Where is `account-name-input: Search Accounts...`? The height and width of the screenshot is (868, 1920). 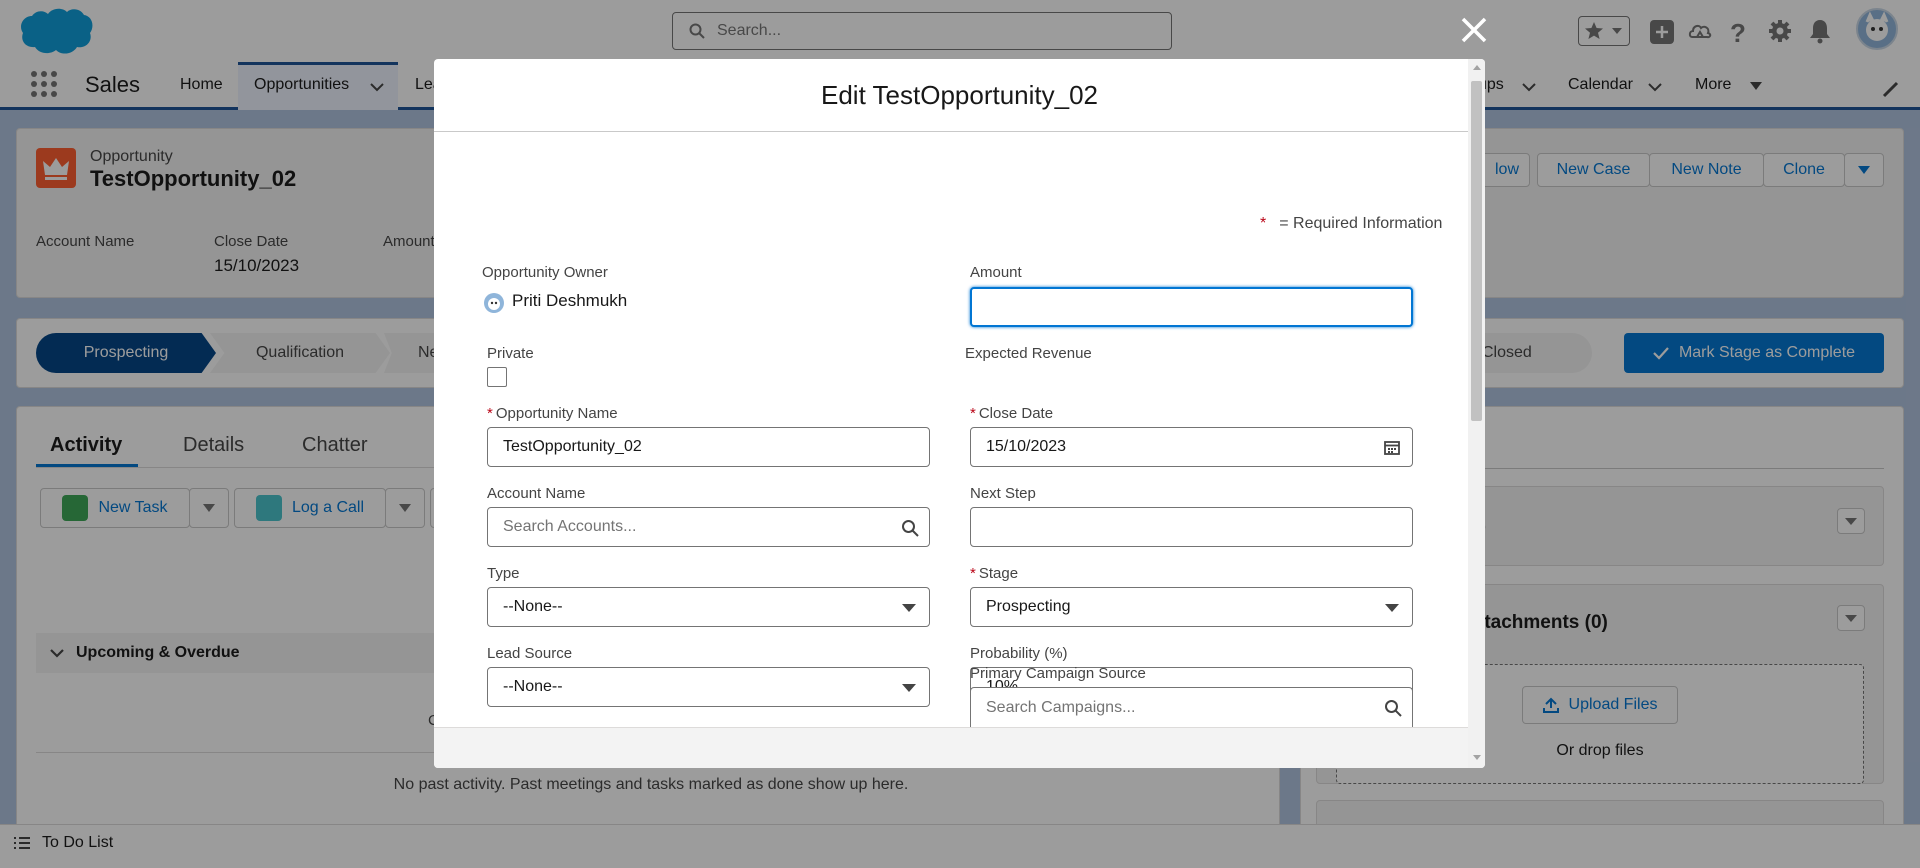
account-name-input: Search Accounts... is located at coordinates (708, 527).